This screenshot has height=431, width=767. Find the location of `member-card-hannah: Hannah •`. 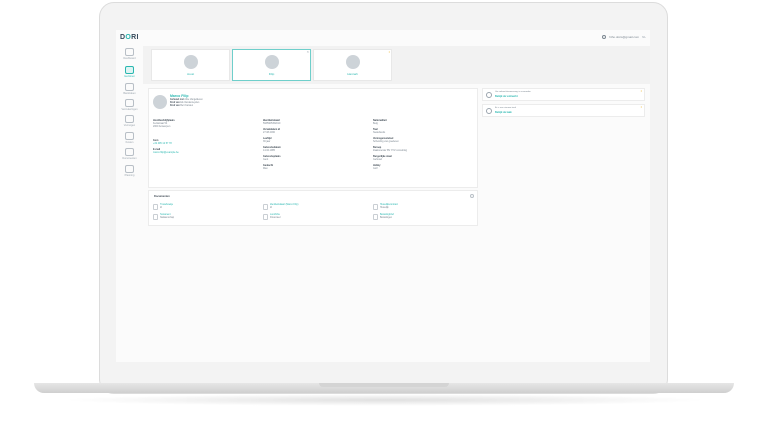

member-card-hannah: Hannah • is located at coordinates (352, 65).